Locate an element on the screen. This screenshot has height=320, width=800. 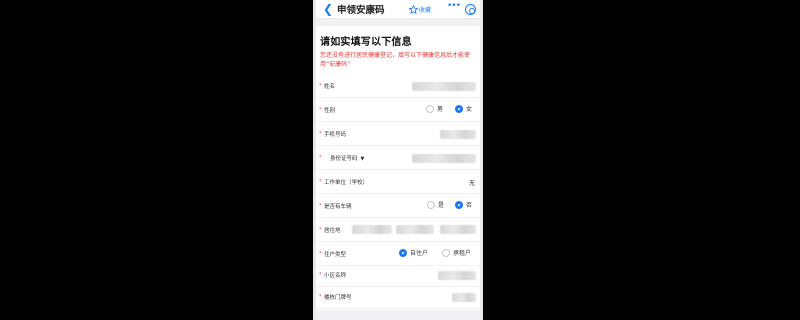
id-field-row: * 身份证号码 ▼ is located at coordinates (398, 158).